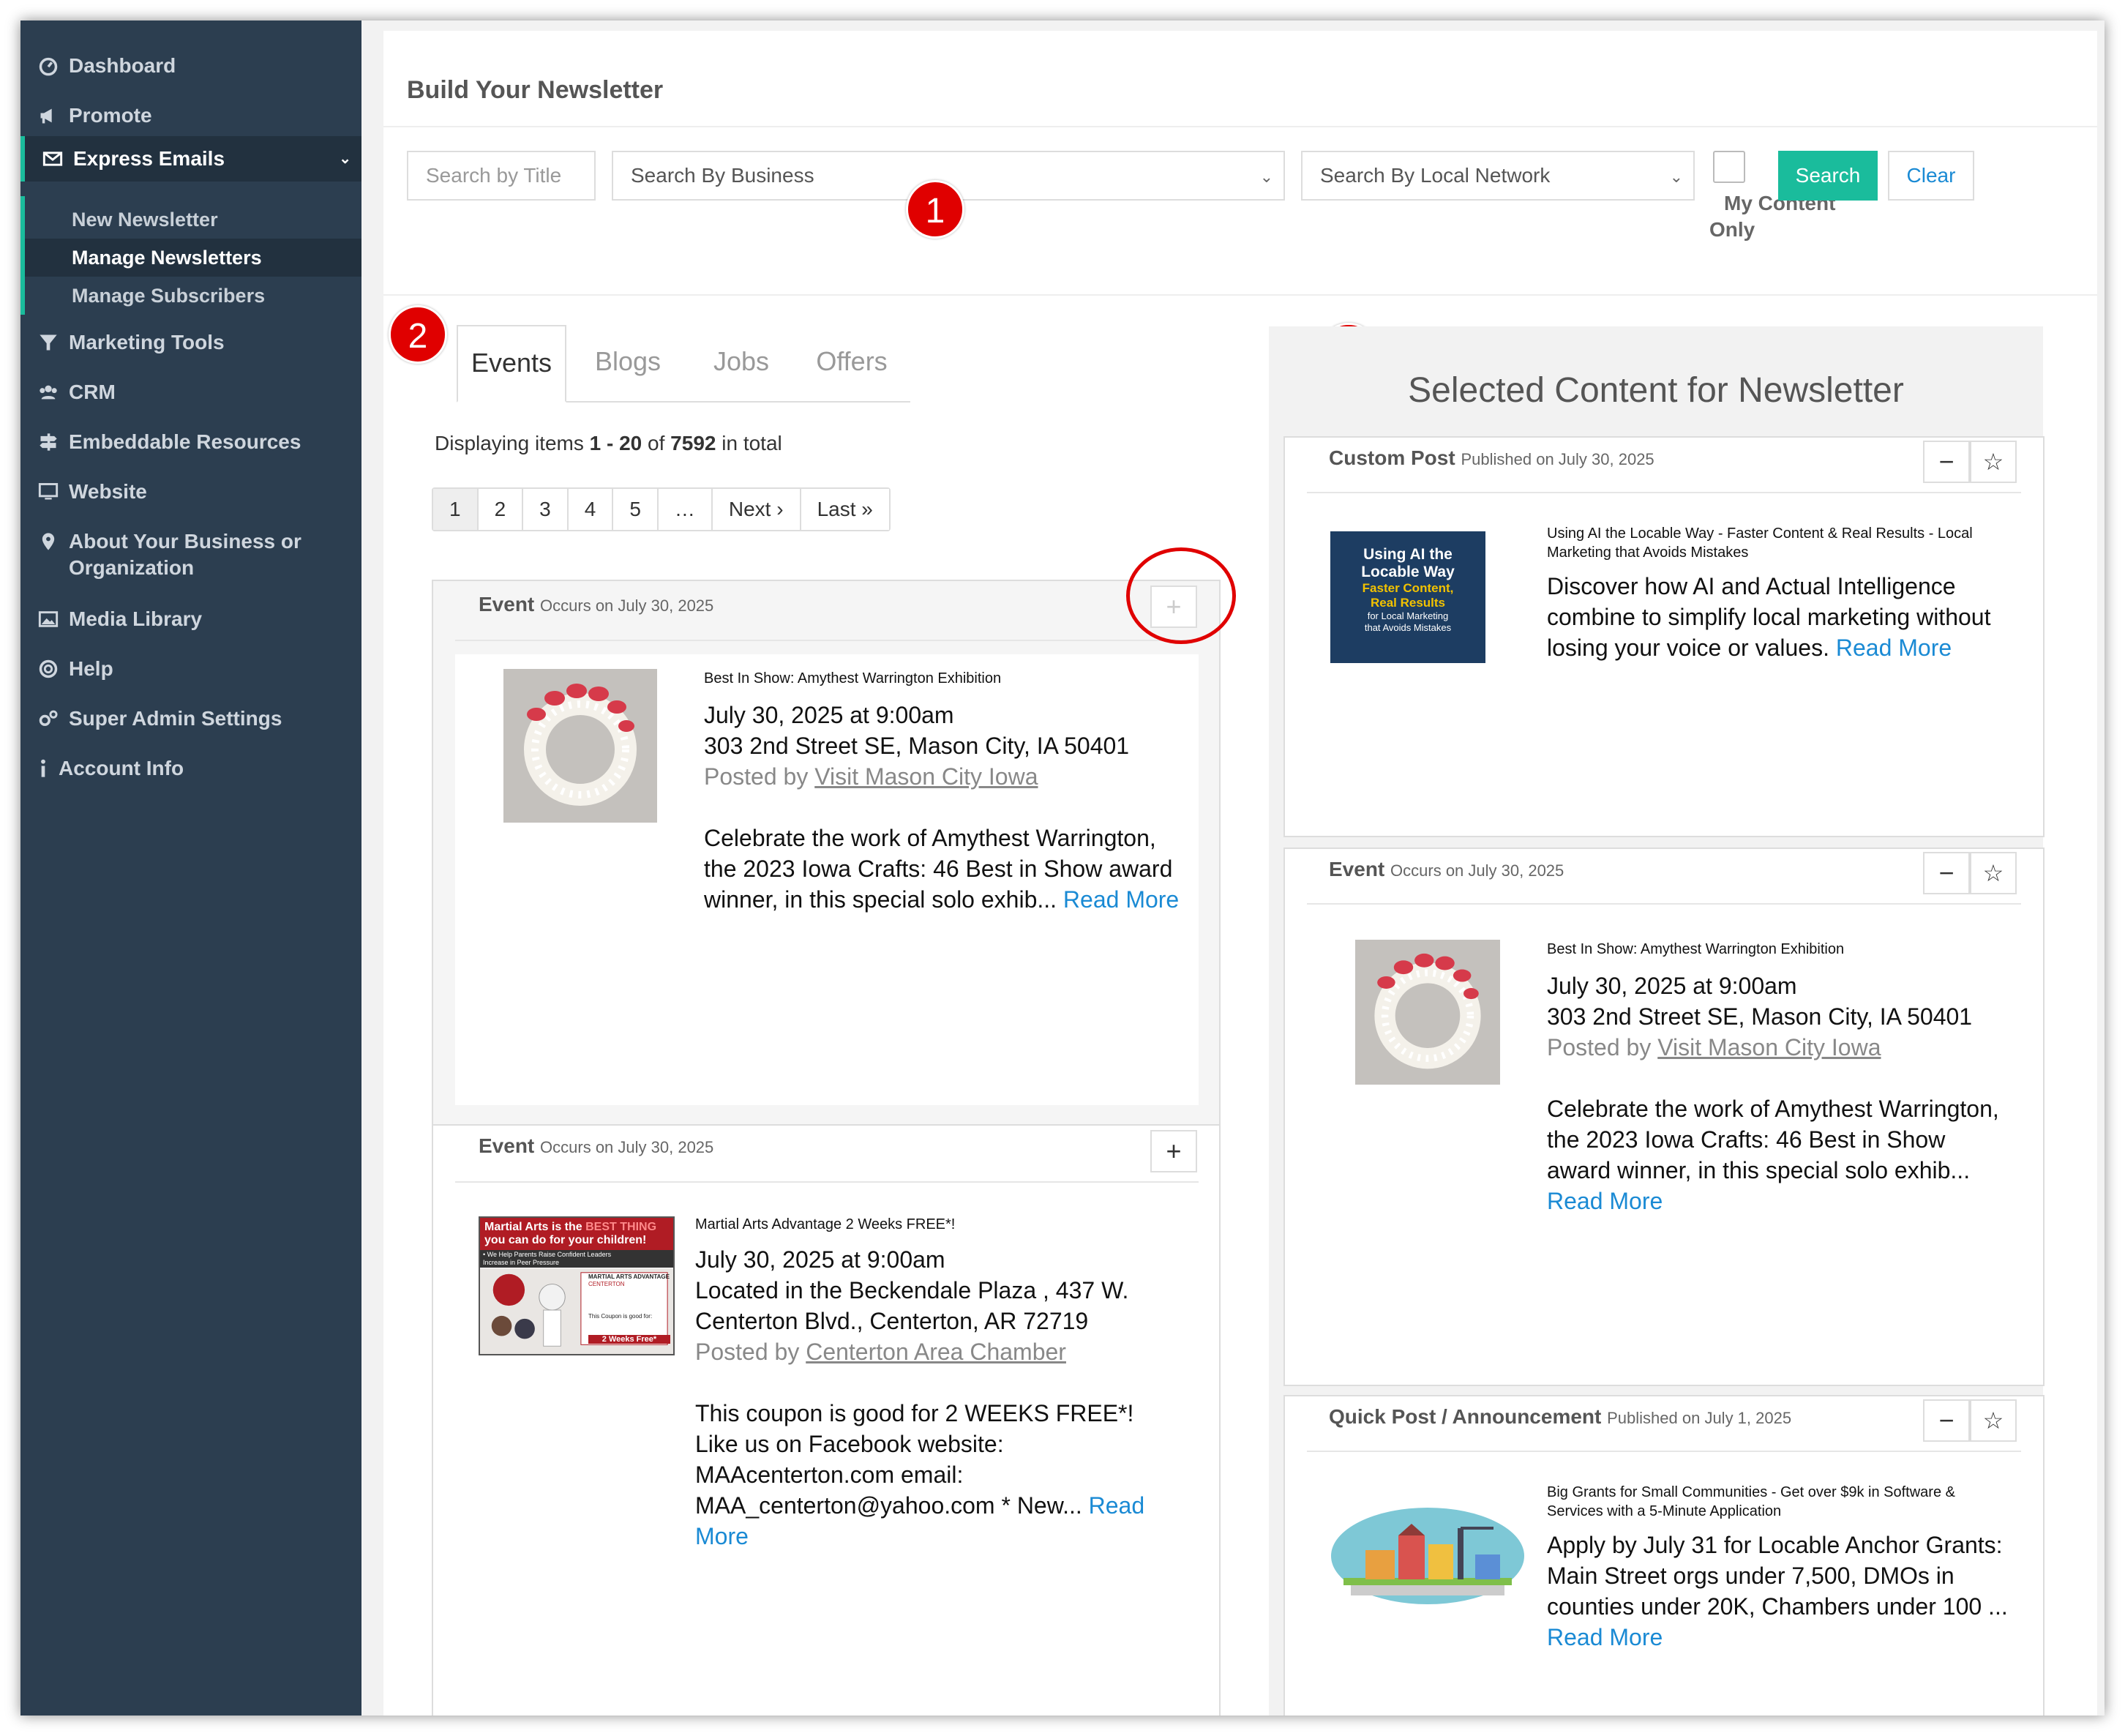 The height and width of the screenshot is (1736, 2125). What do you see at coordinates (511, 364) in the screenshot?
I see `tab-events: Events` at bounding box center [511, 364].